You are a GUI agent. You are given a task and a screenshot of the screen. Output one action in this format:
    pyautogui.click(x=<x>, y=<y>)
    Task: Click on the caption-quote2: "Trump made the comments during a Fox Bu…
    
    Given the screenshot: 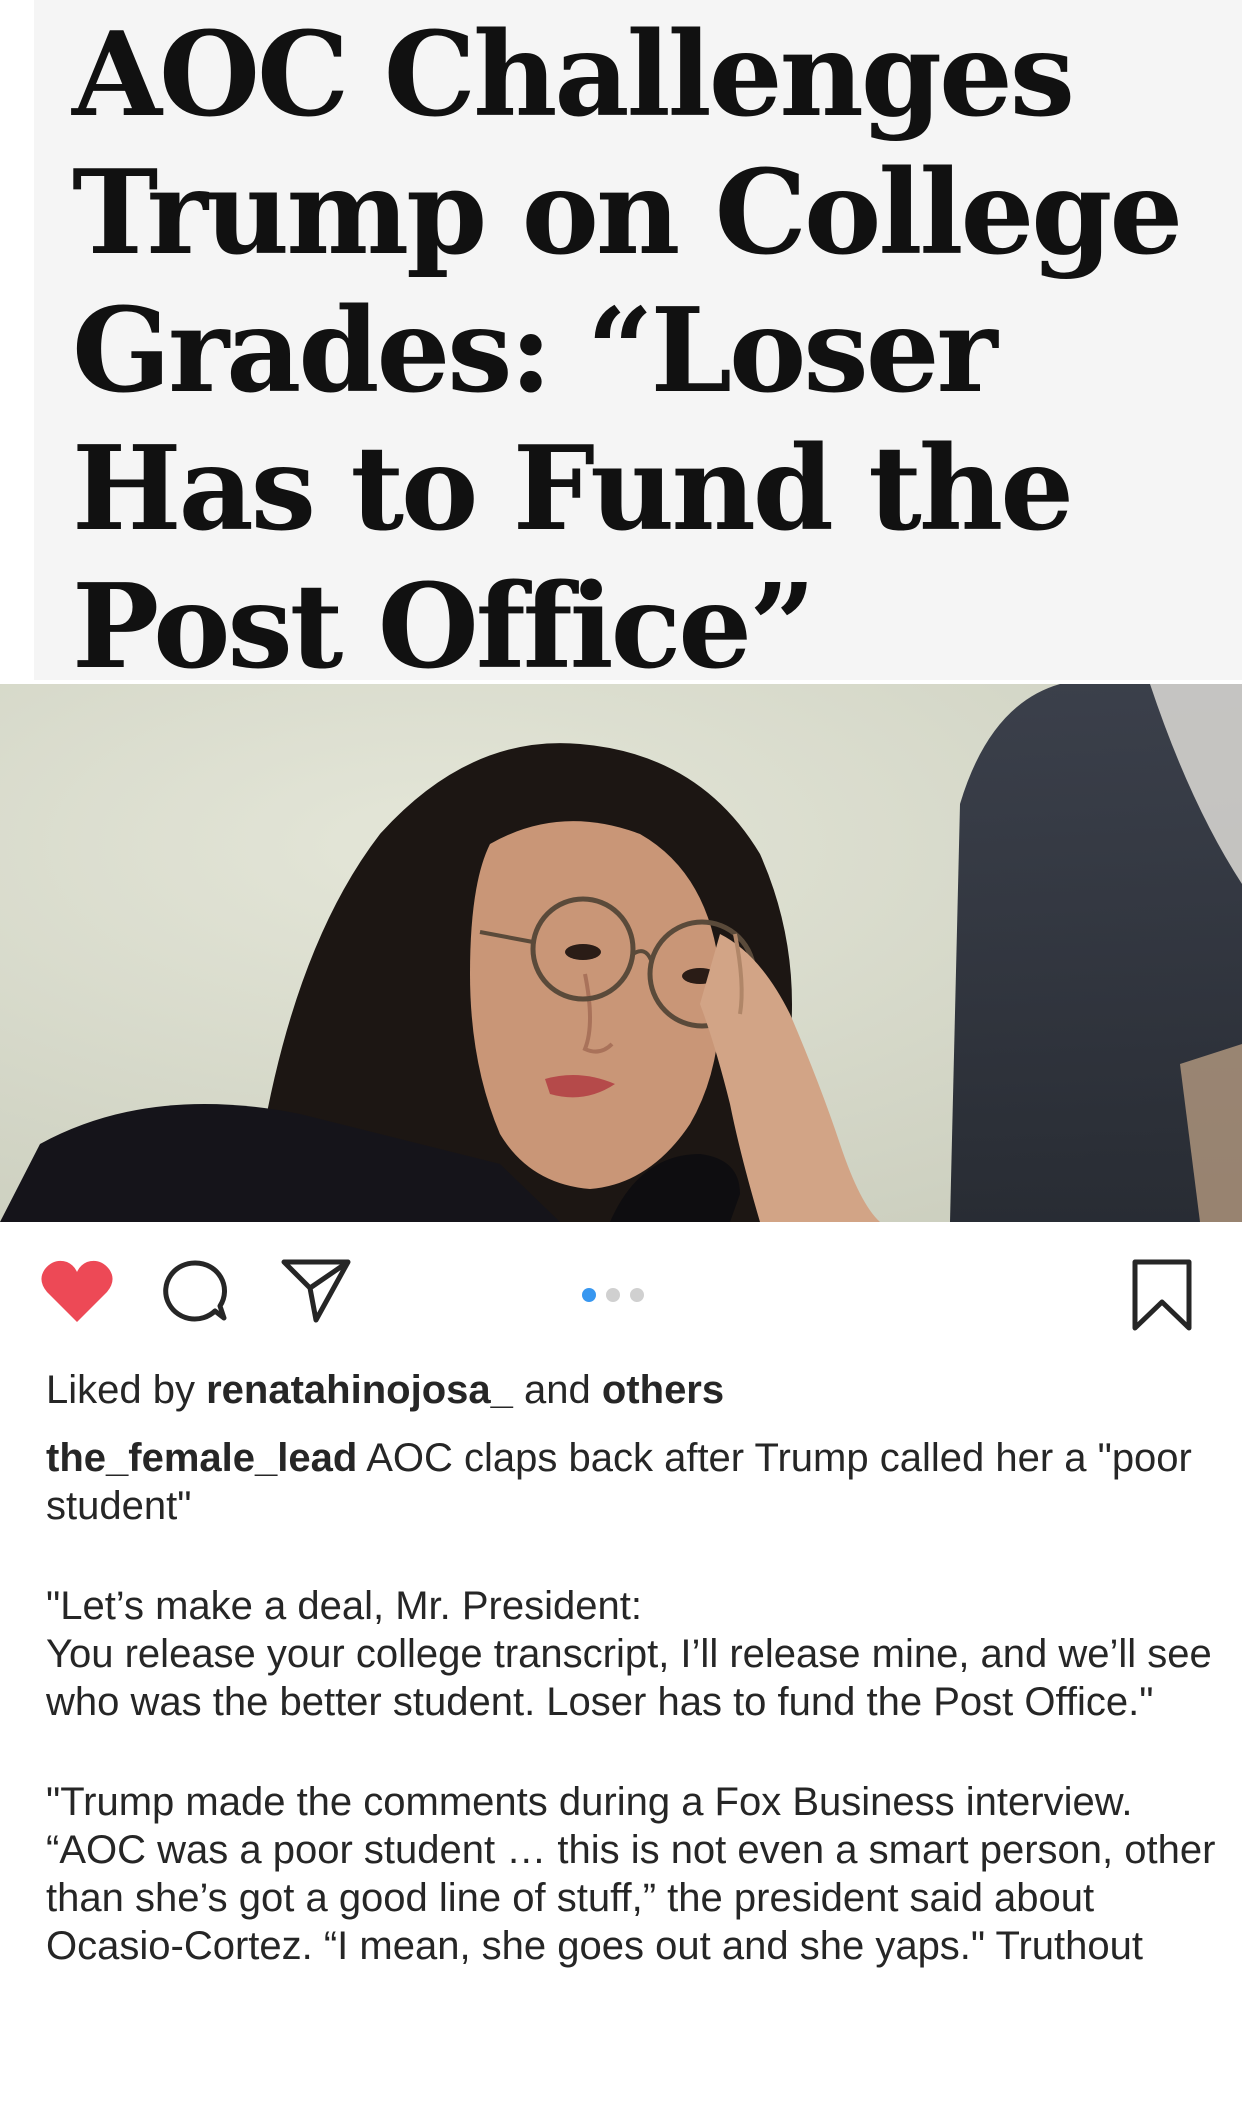 What is the action you would take?
    pyautogui.click(x=631, y=1874)
    